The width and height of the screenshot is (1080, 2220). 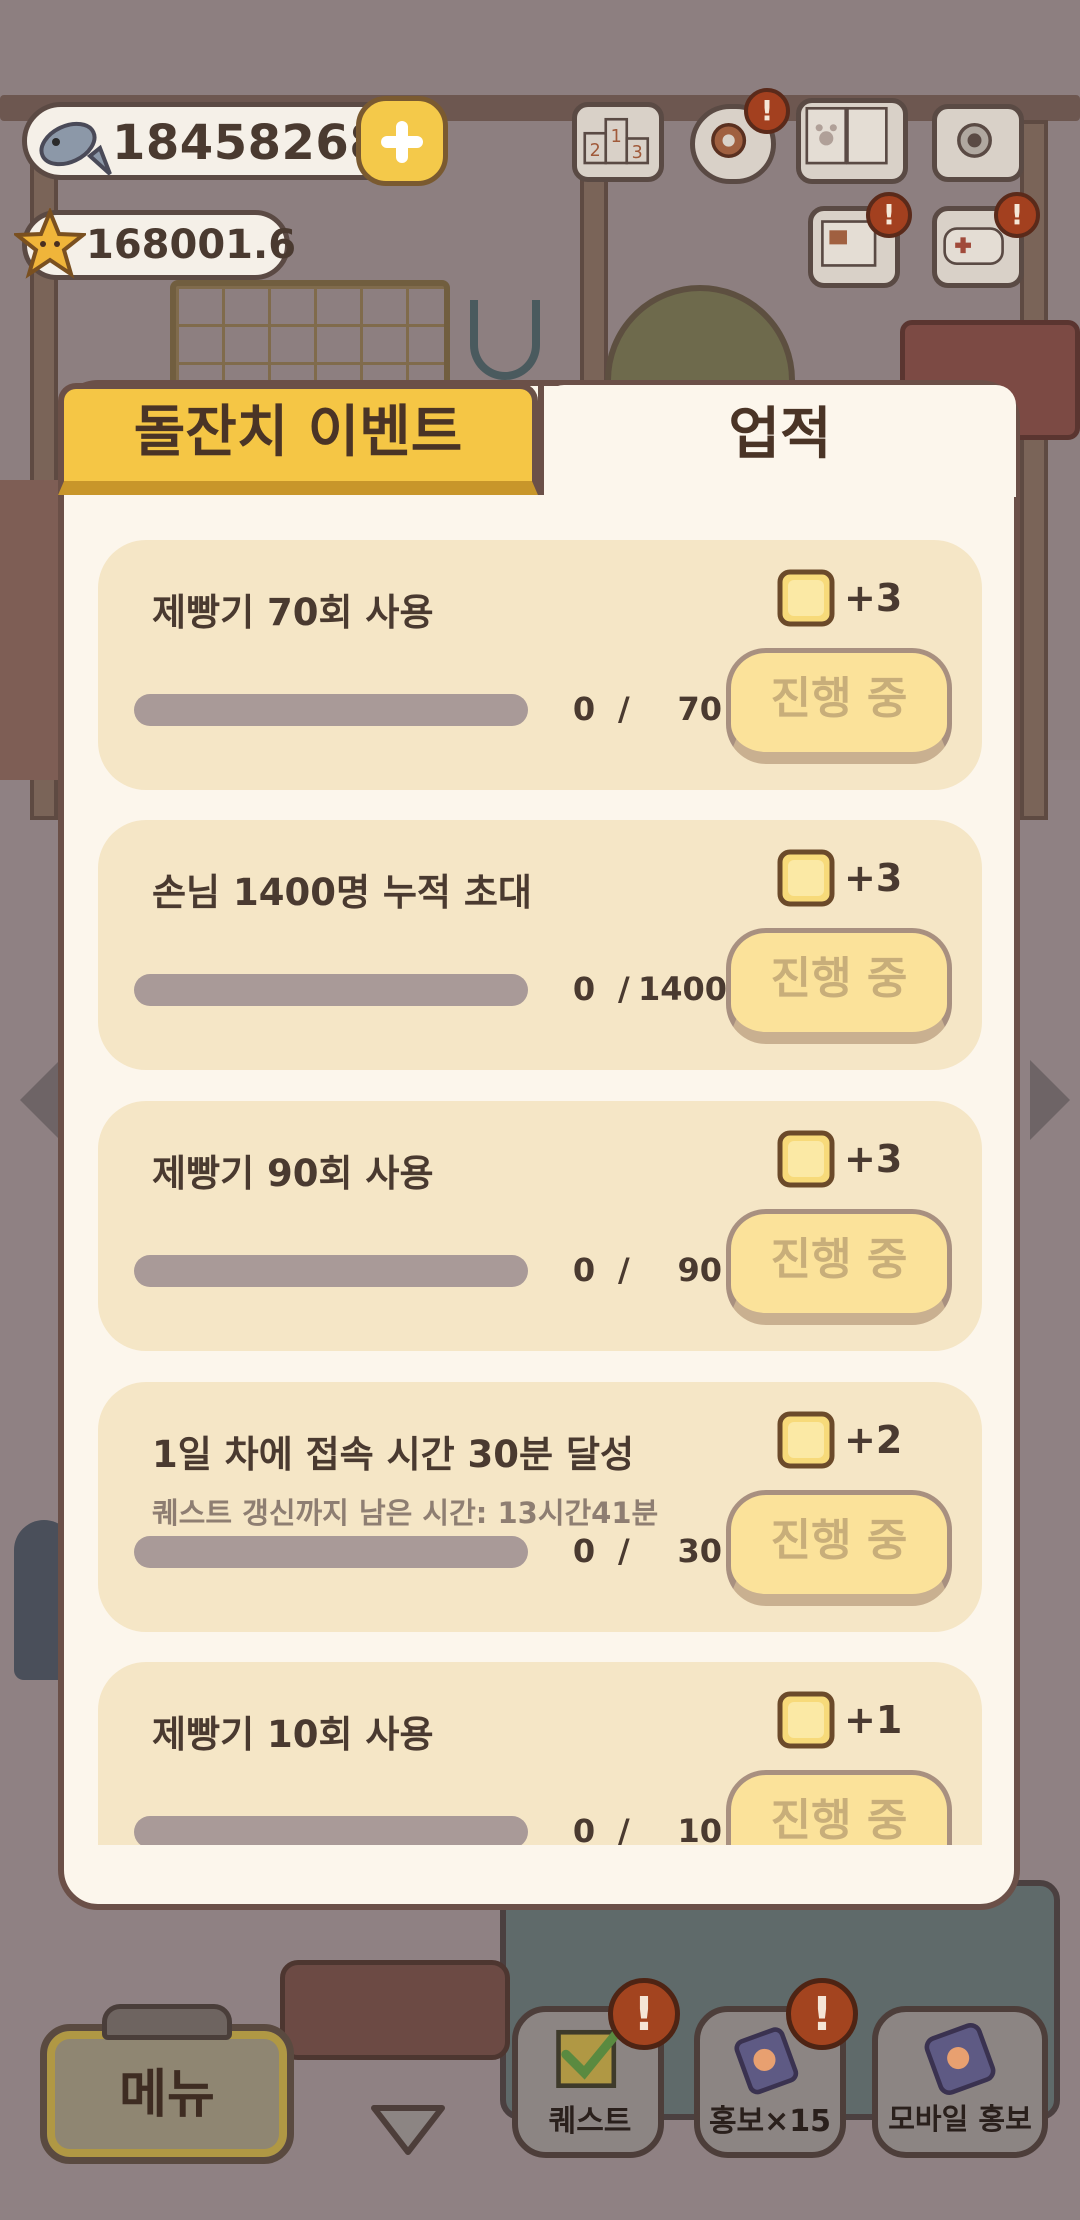 I want to click on achievement-card: 제빵기 90회 사용 0 / 90 +3 진행 중, so click(x=540, y=1226).